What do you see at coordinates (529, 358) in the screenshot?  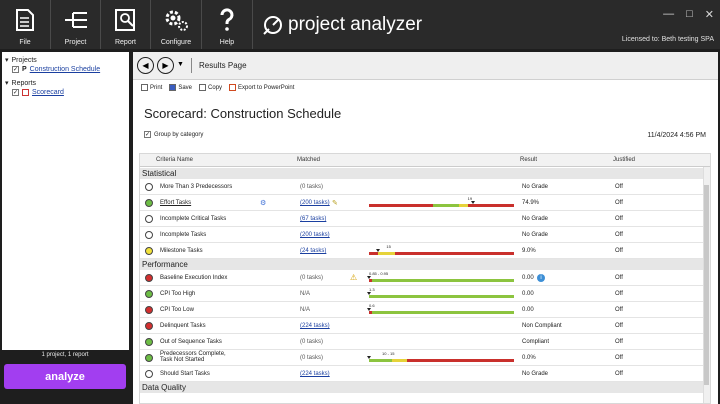 I see `result-value: 0.0%` at bounding box center [529, 358].